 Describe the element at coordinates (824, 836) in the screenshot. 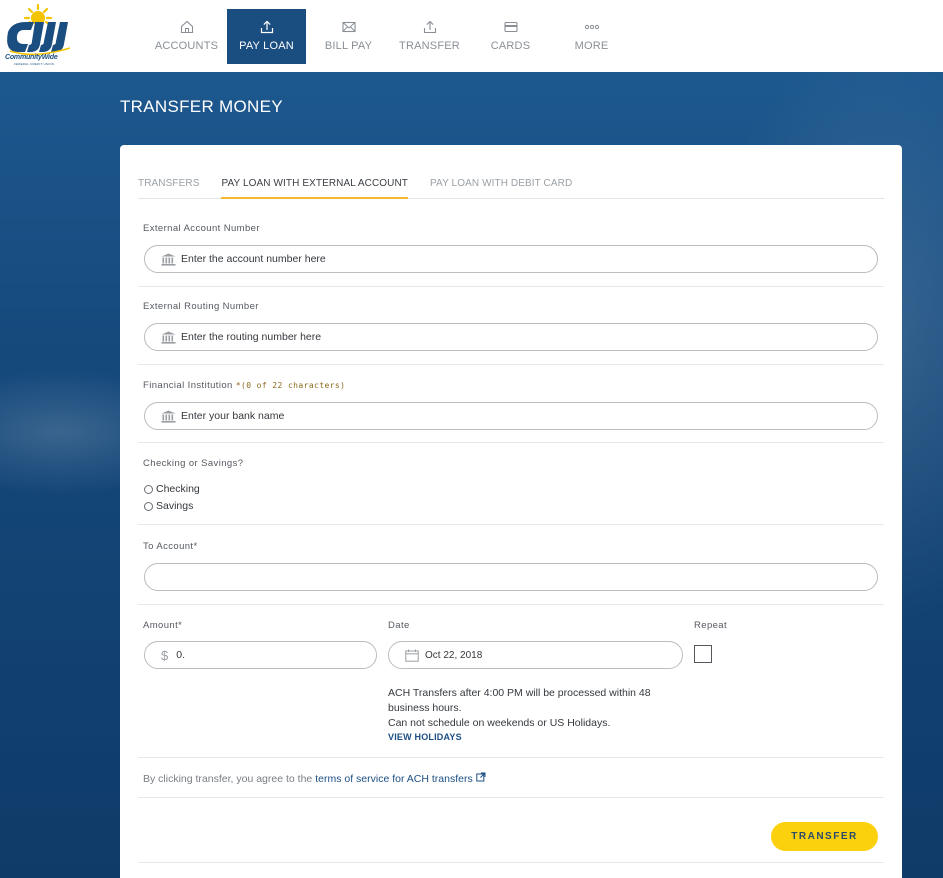

I see `transfer-button: TRANSFER` at that location.